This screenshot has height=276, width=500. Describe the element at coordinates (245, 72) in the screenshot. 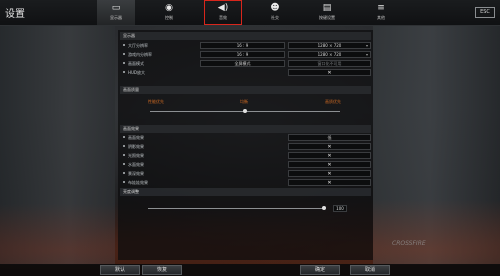

I see `setting-row: HUD放大 ✕` at that location.